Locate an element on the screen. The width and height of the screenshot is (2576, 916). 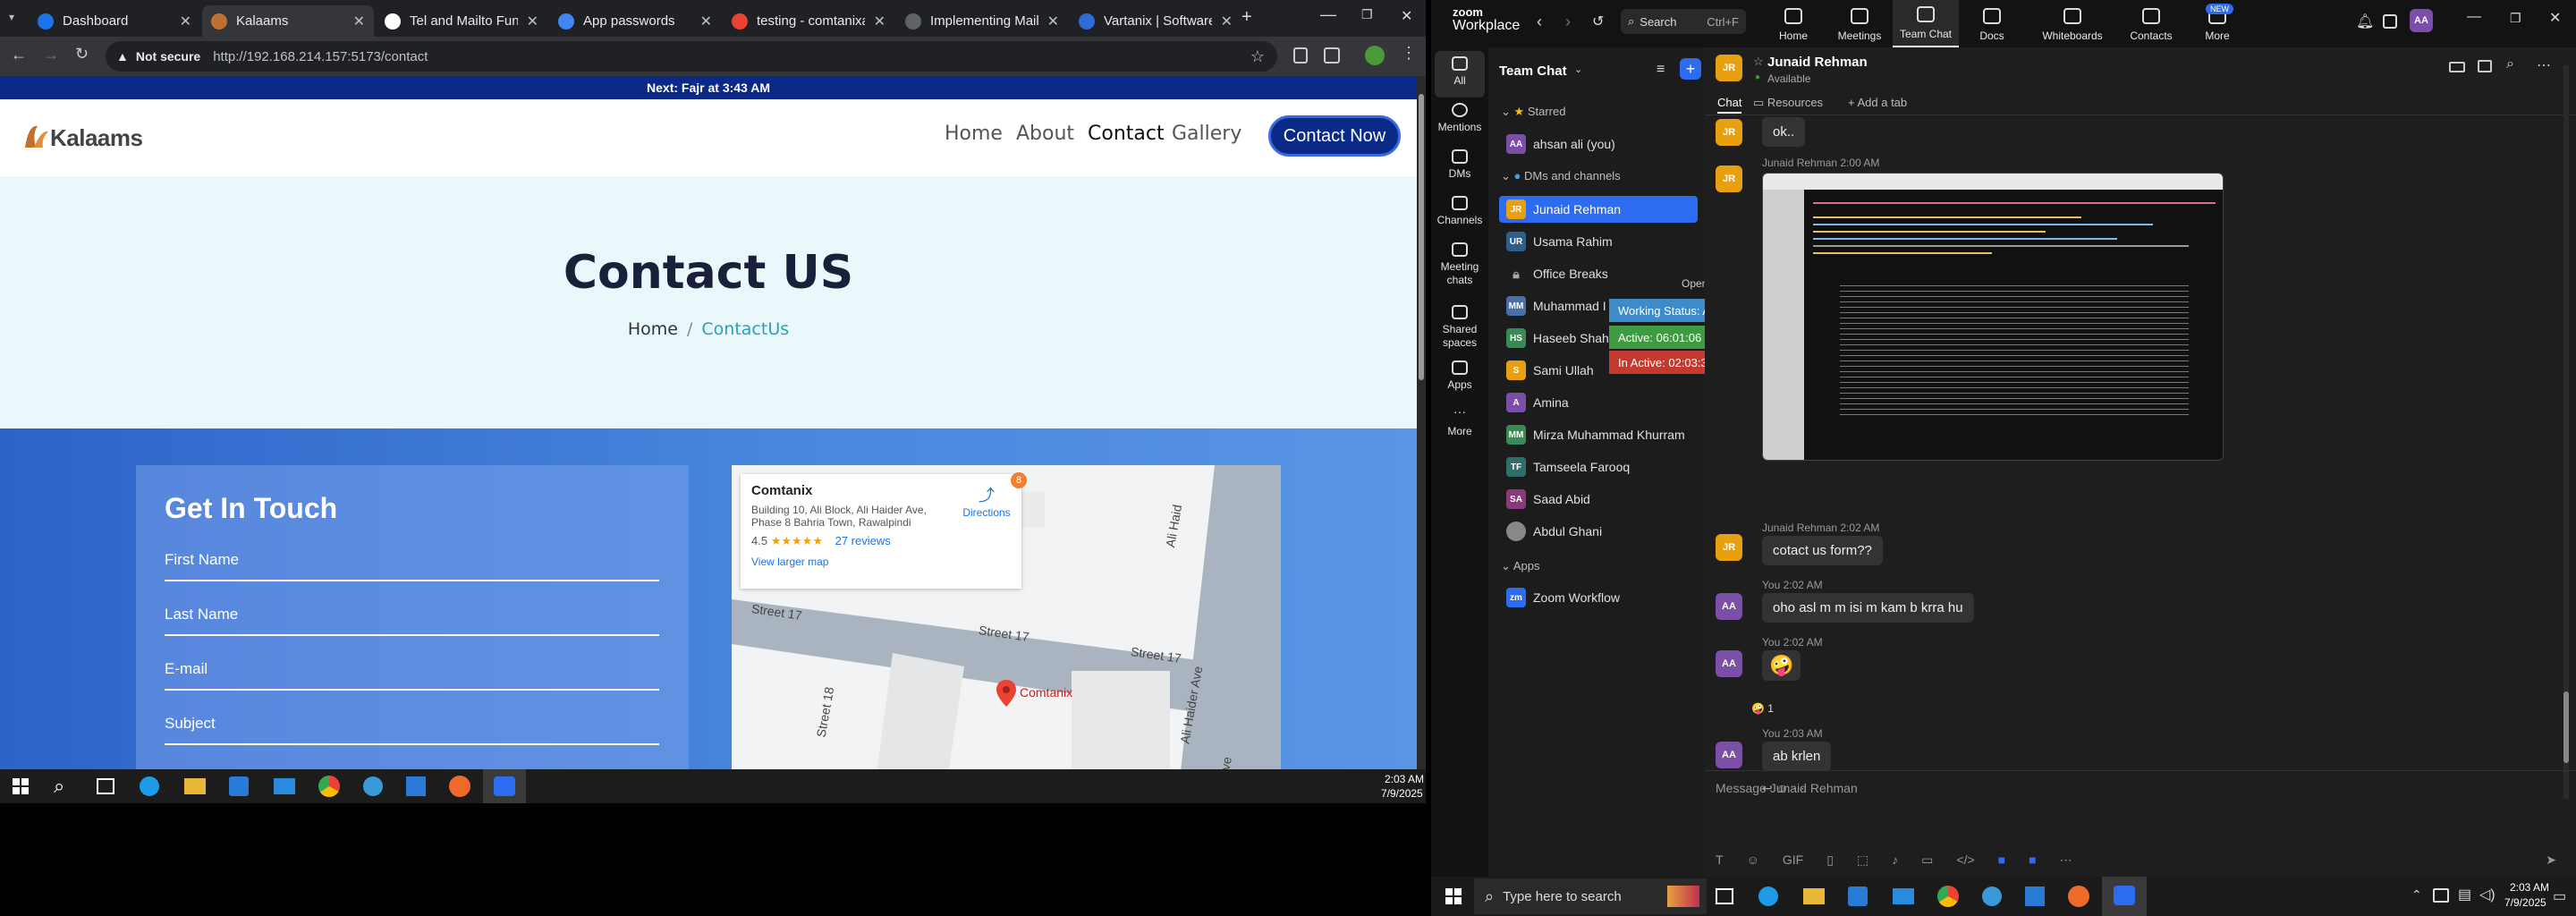
network-icon: ▤ is located at coordinates (2464, 894).